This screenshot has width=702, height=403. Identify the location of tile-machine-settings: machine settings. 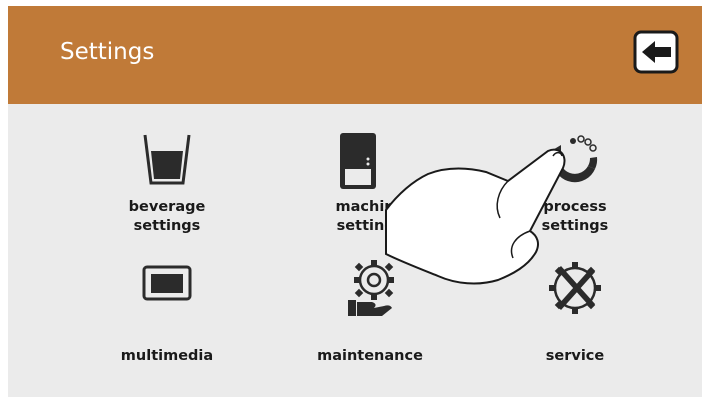
(370, 186).